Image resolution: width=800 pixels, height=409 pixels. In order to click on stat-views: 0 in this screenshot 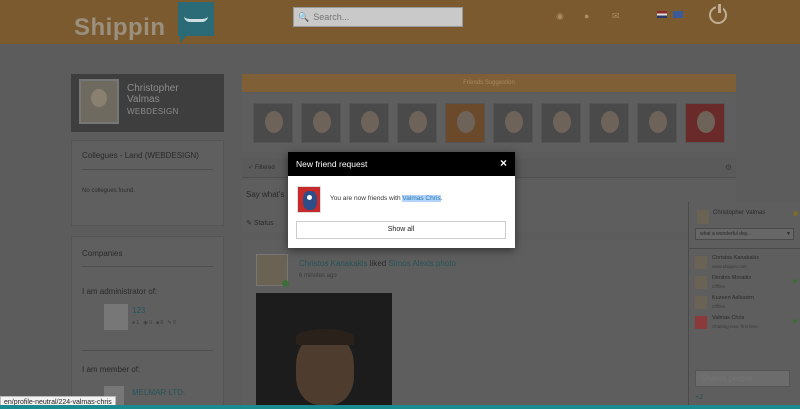, I will do `click(150, 323)`.